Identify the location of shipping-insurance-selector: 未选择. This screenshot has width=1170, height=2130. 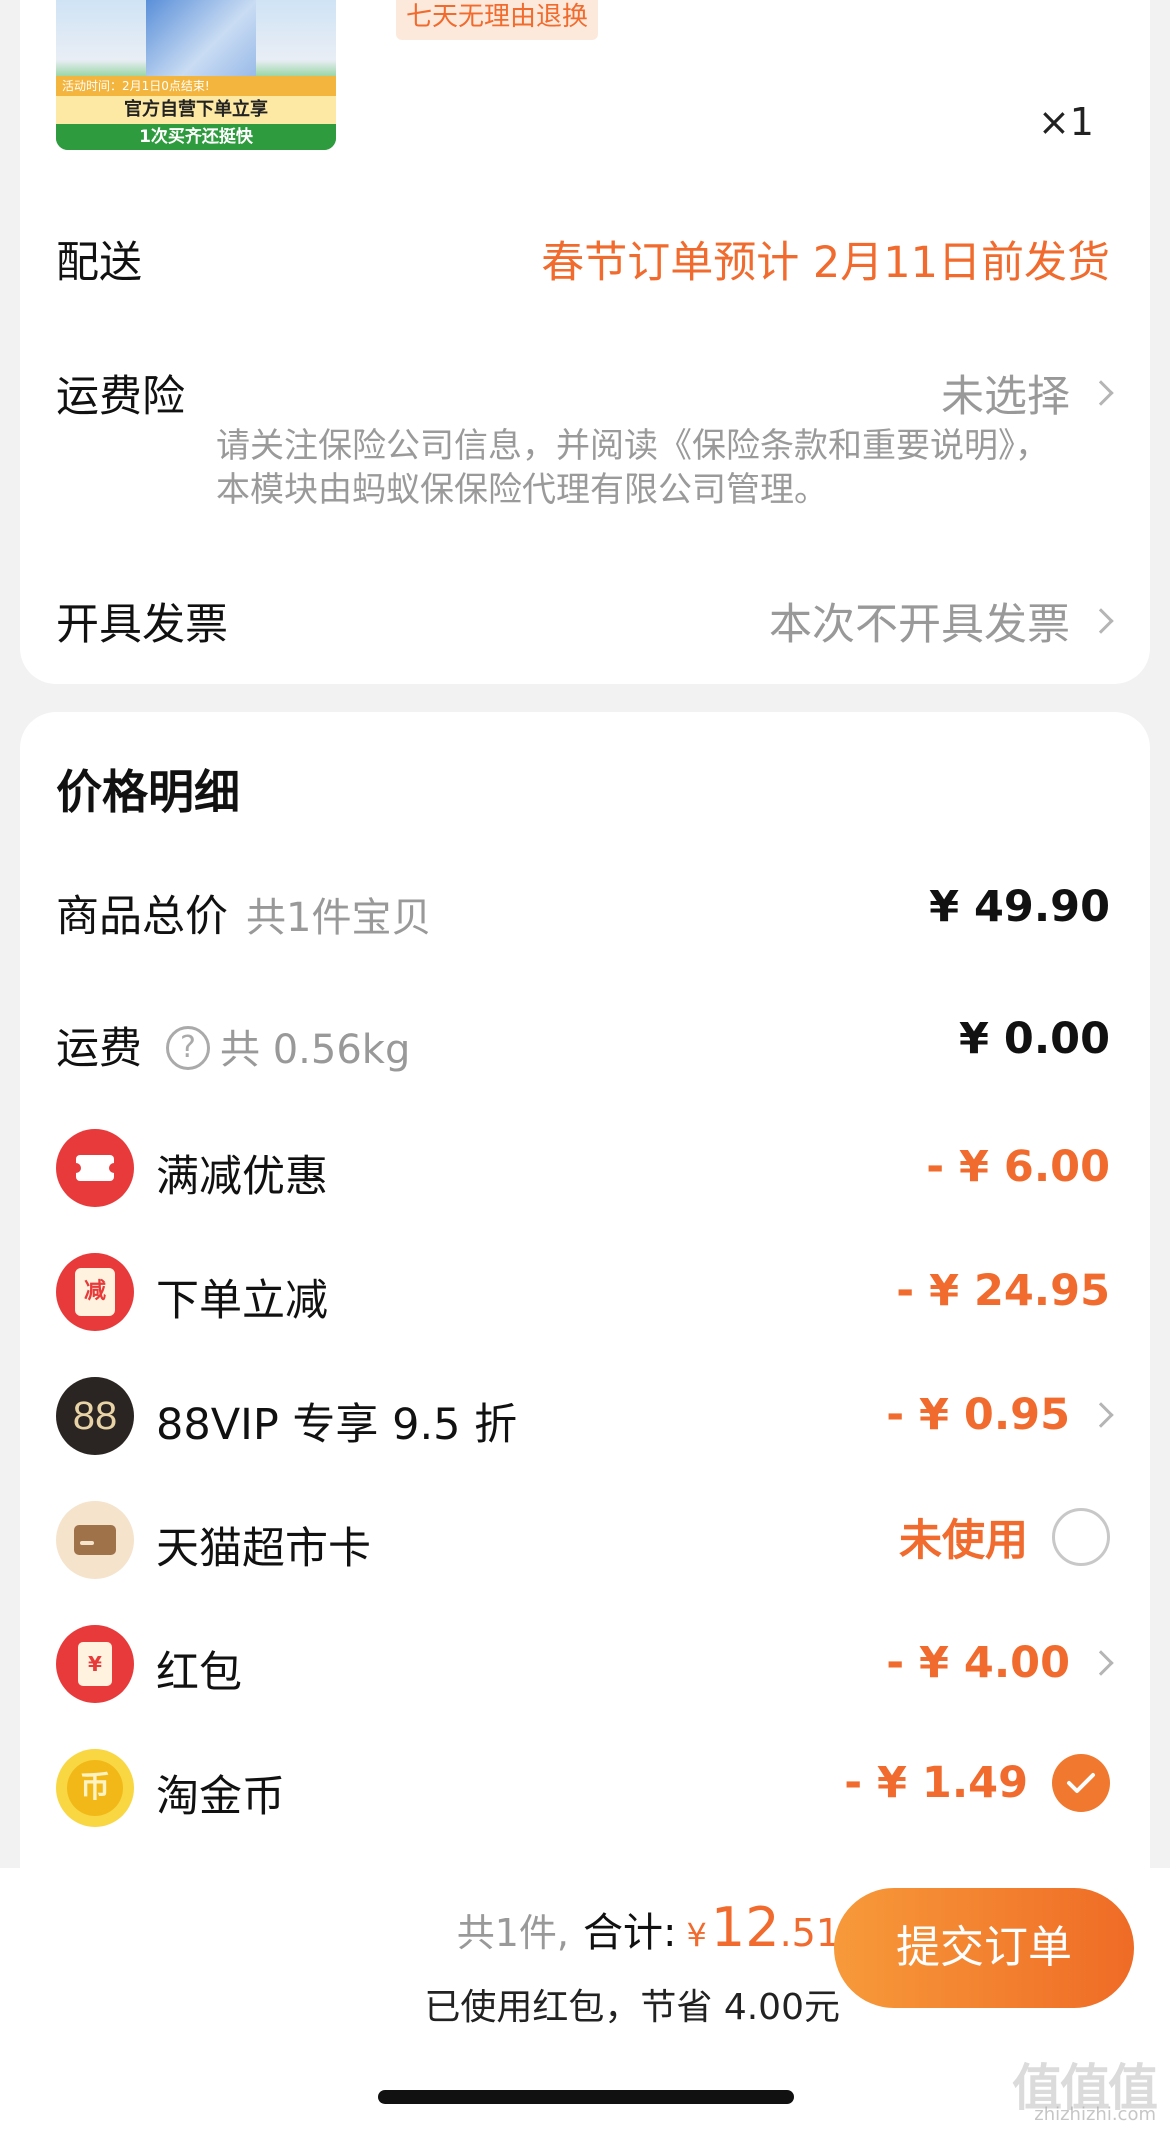
(1027, 393).